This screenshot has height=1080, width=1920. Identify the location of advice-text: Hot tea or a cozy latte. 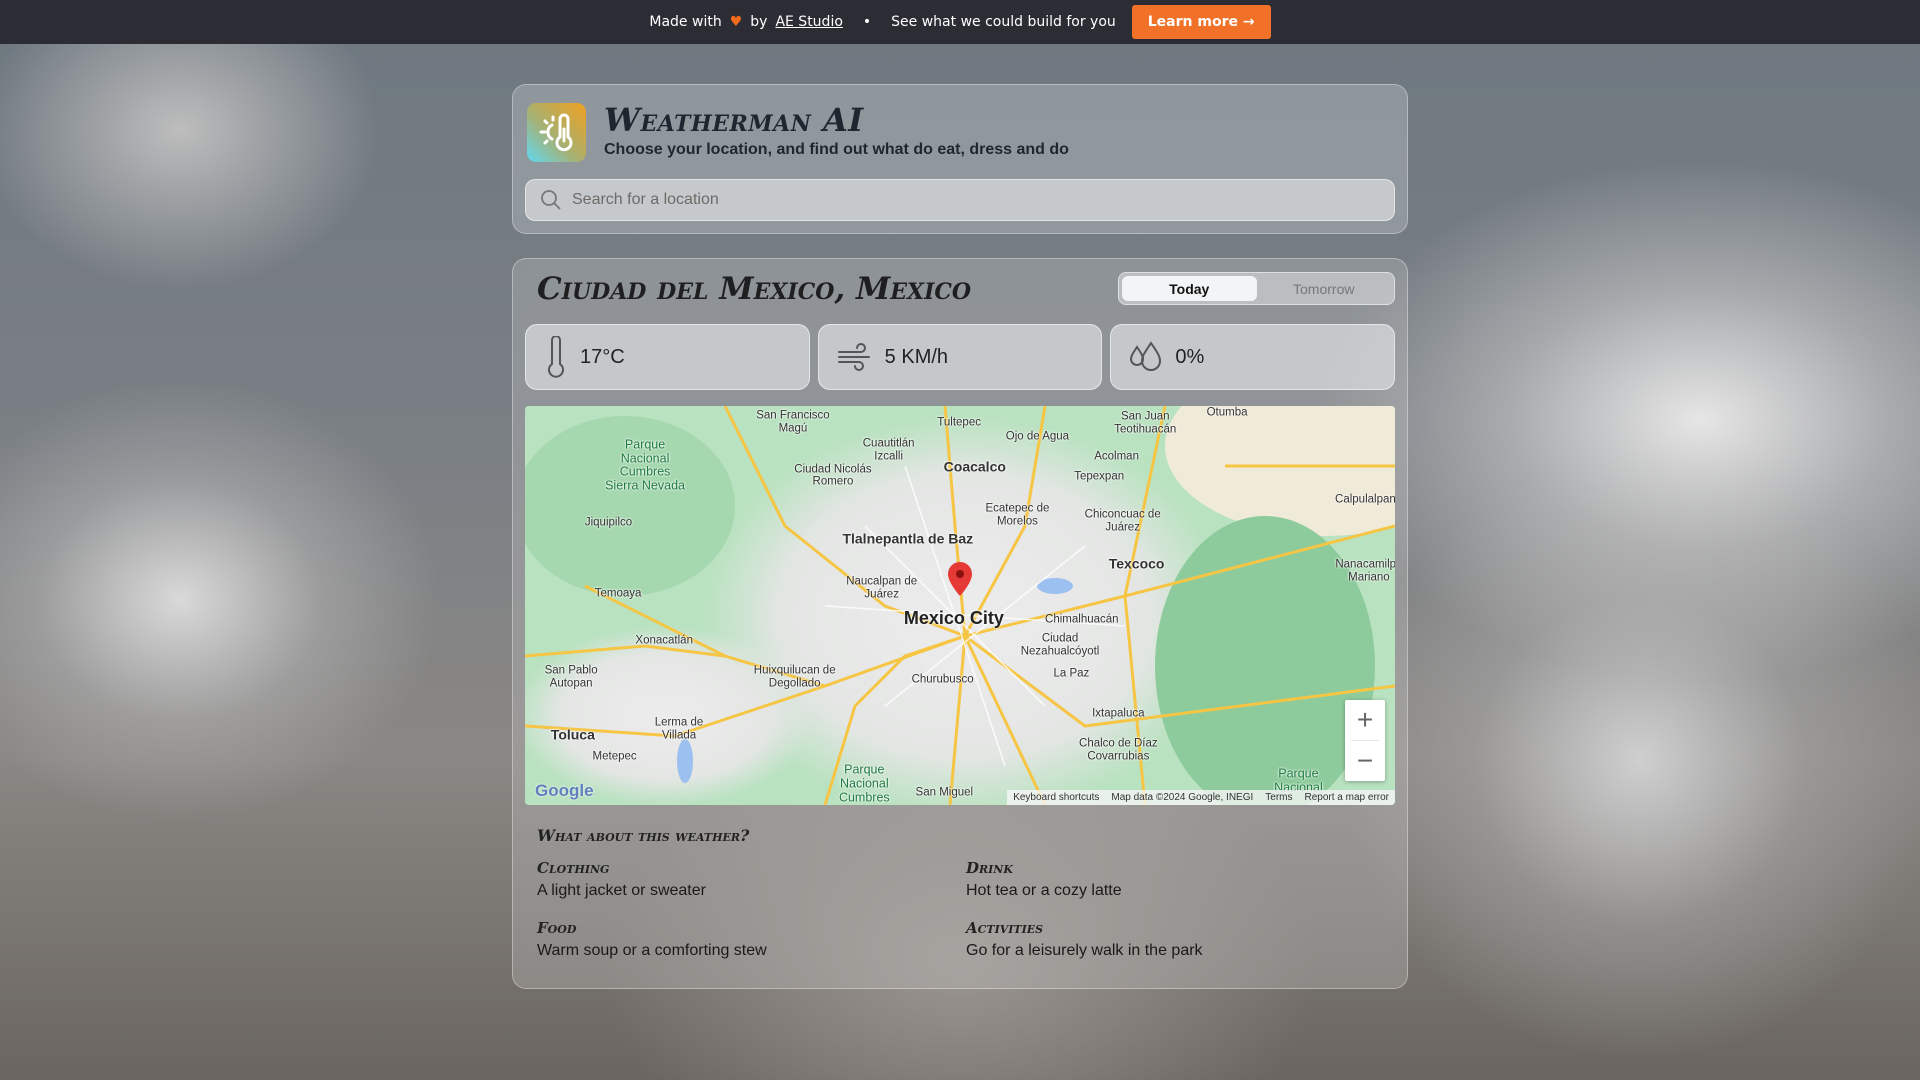
(1044, 890).